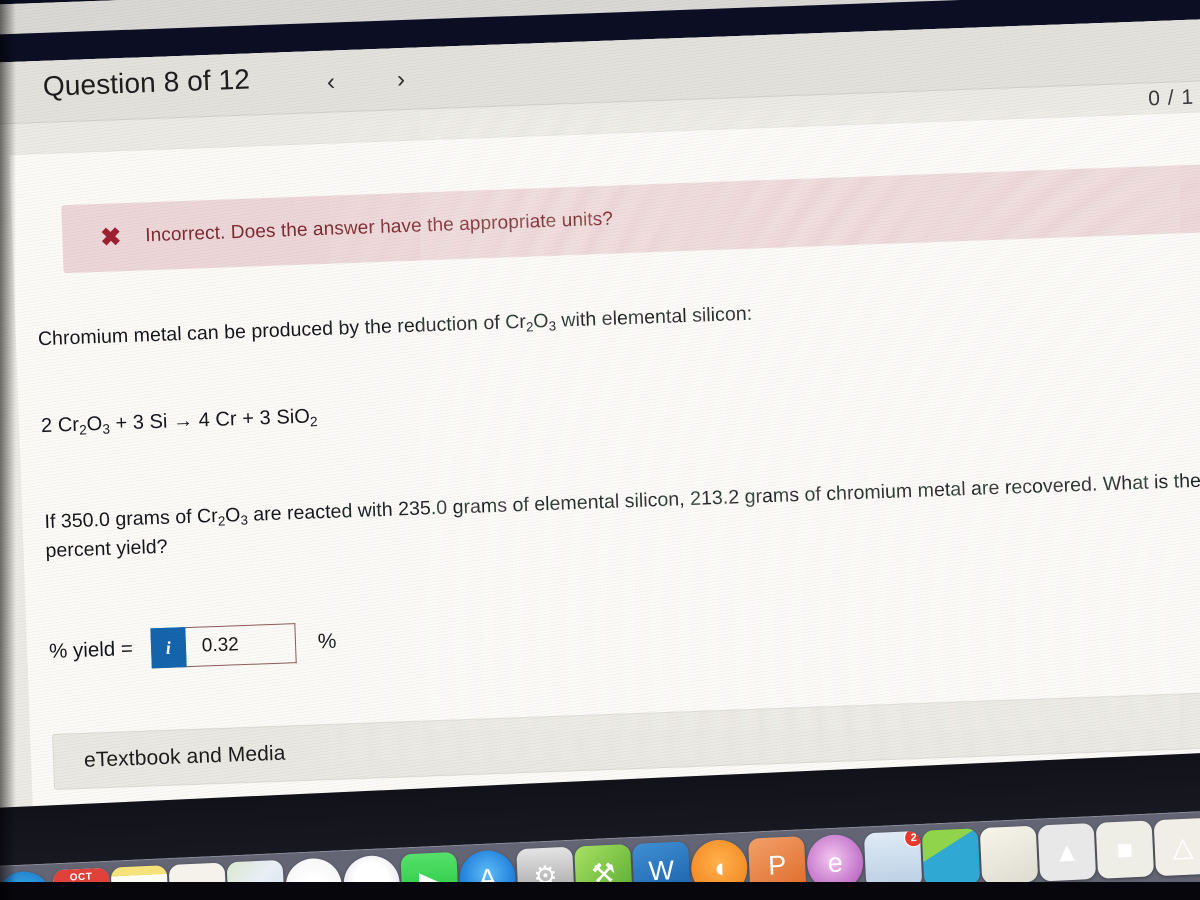  I want to click on stickies-glyph: ■, so click(1125, 849).